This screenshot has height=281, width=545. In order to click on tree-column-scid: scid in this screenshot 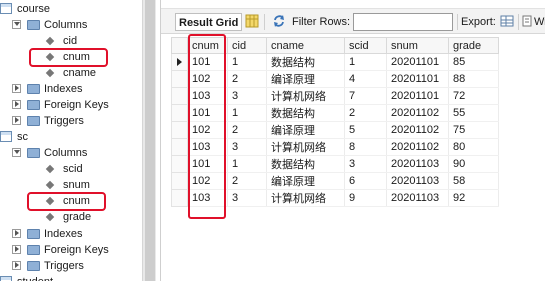, I will do `click(70, 169)`.